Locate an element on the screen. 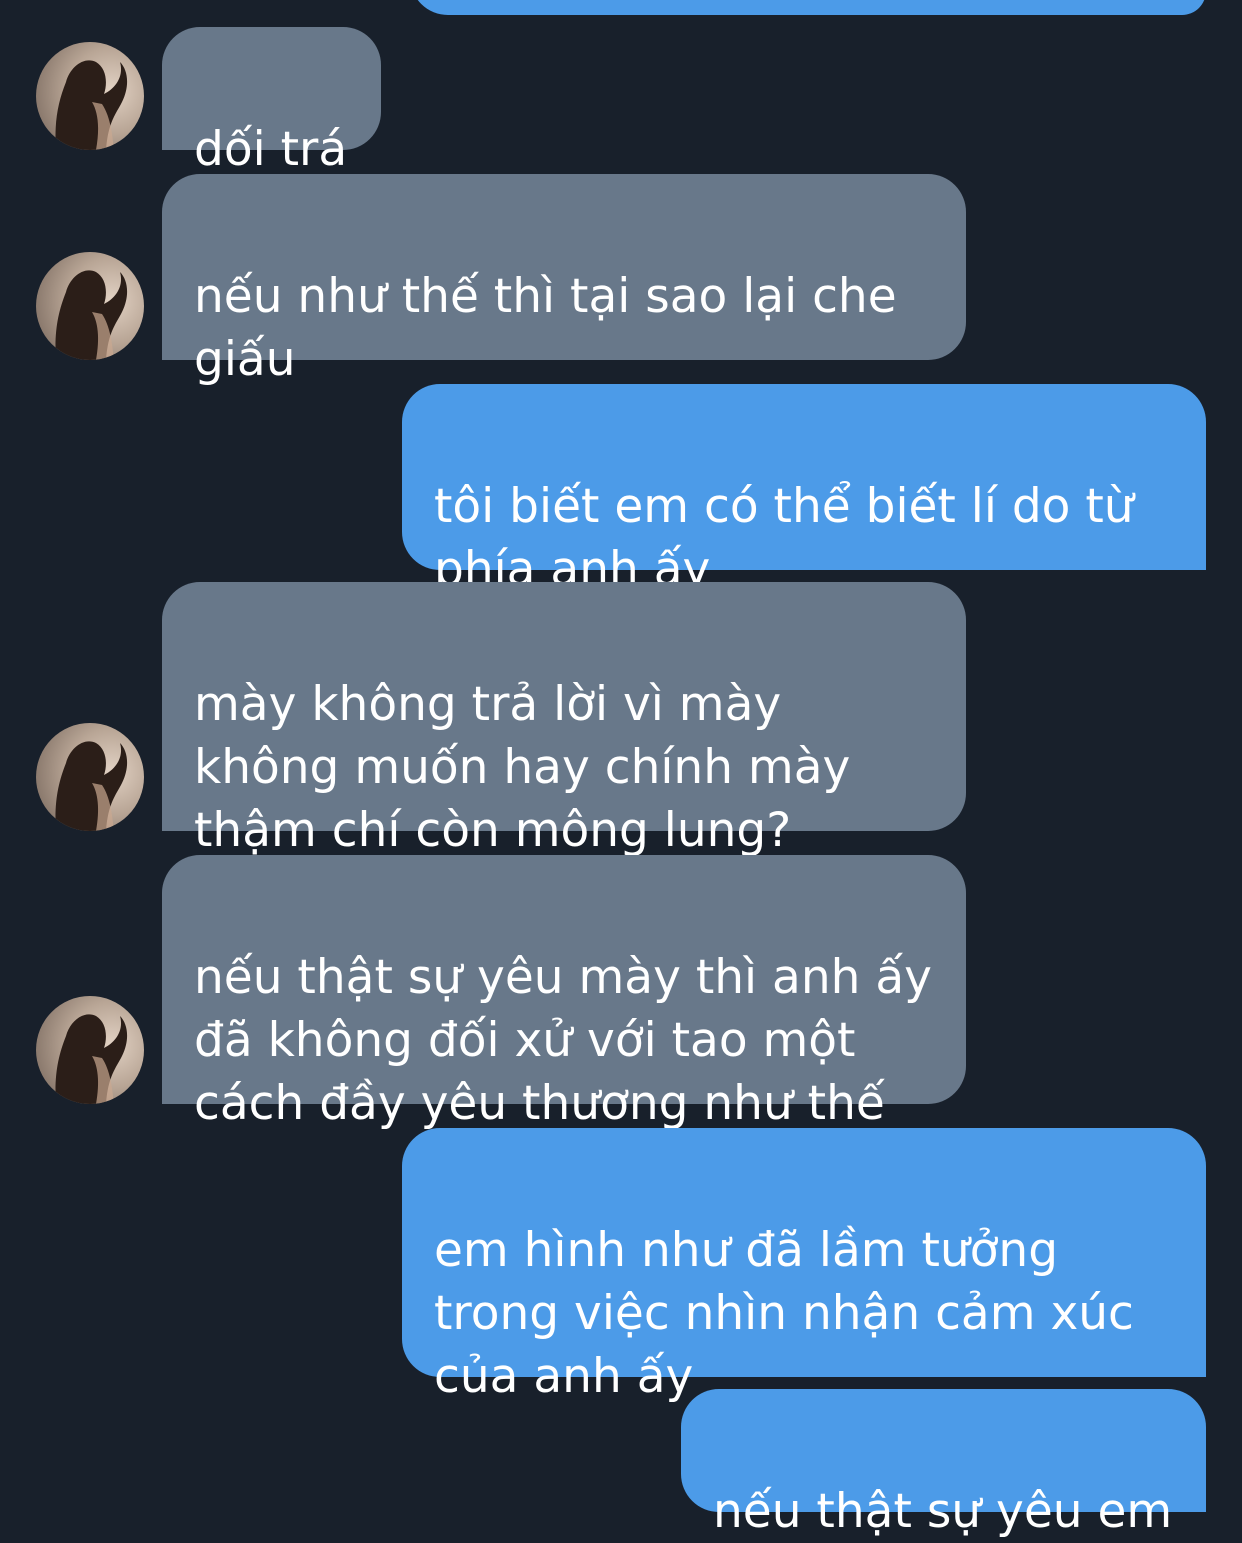  message-bubble-incoming: nếu như thế thì tại sao lại che giấu is located at coordinates (564, 280).